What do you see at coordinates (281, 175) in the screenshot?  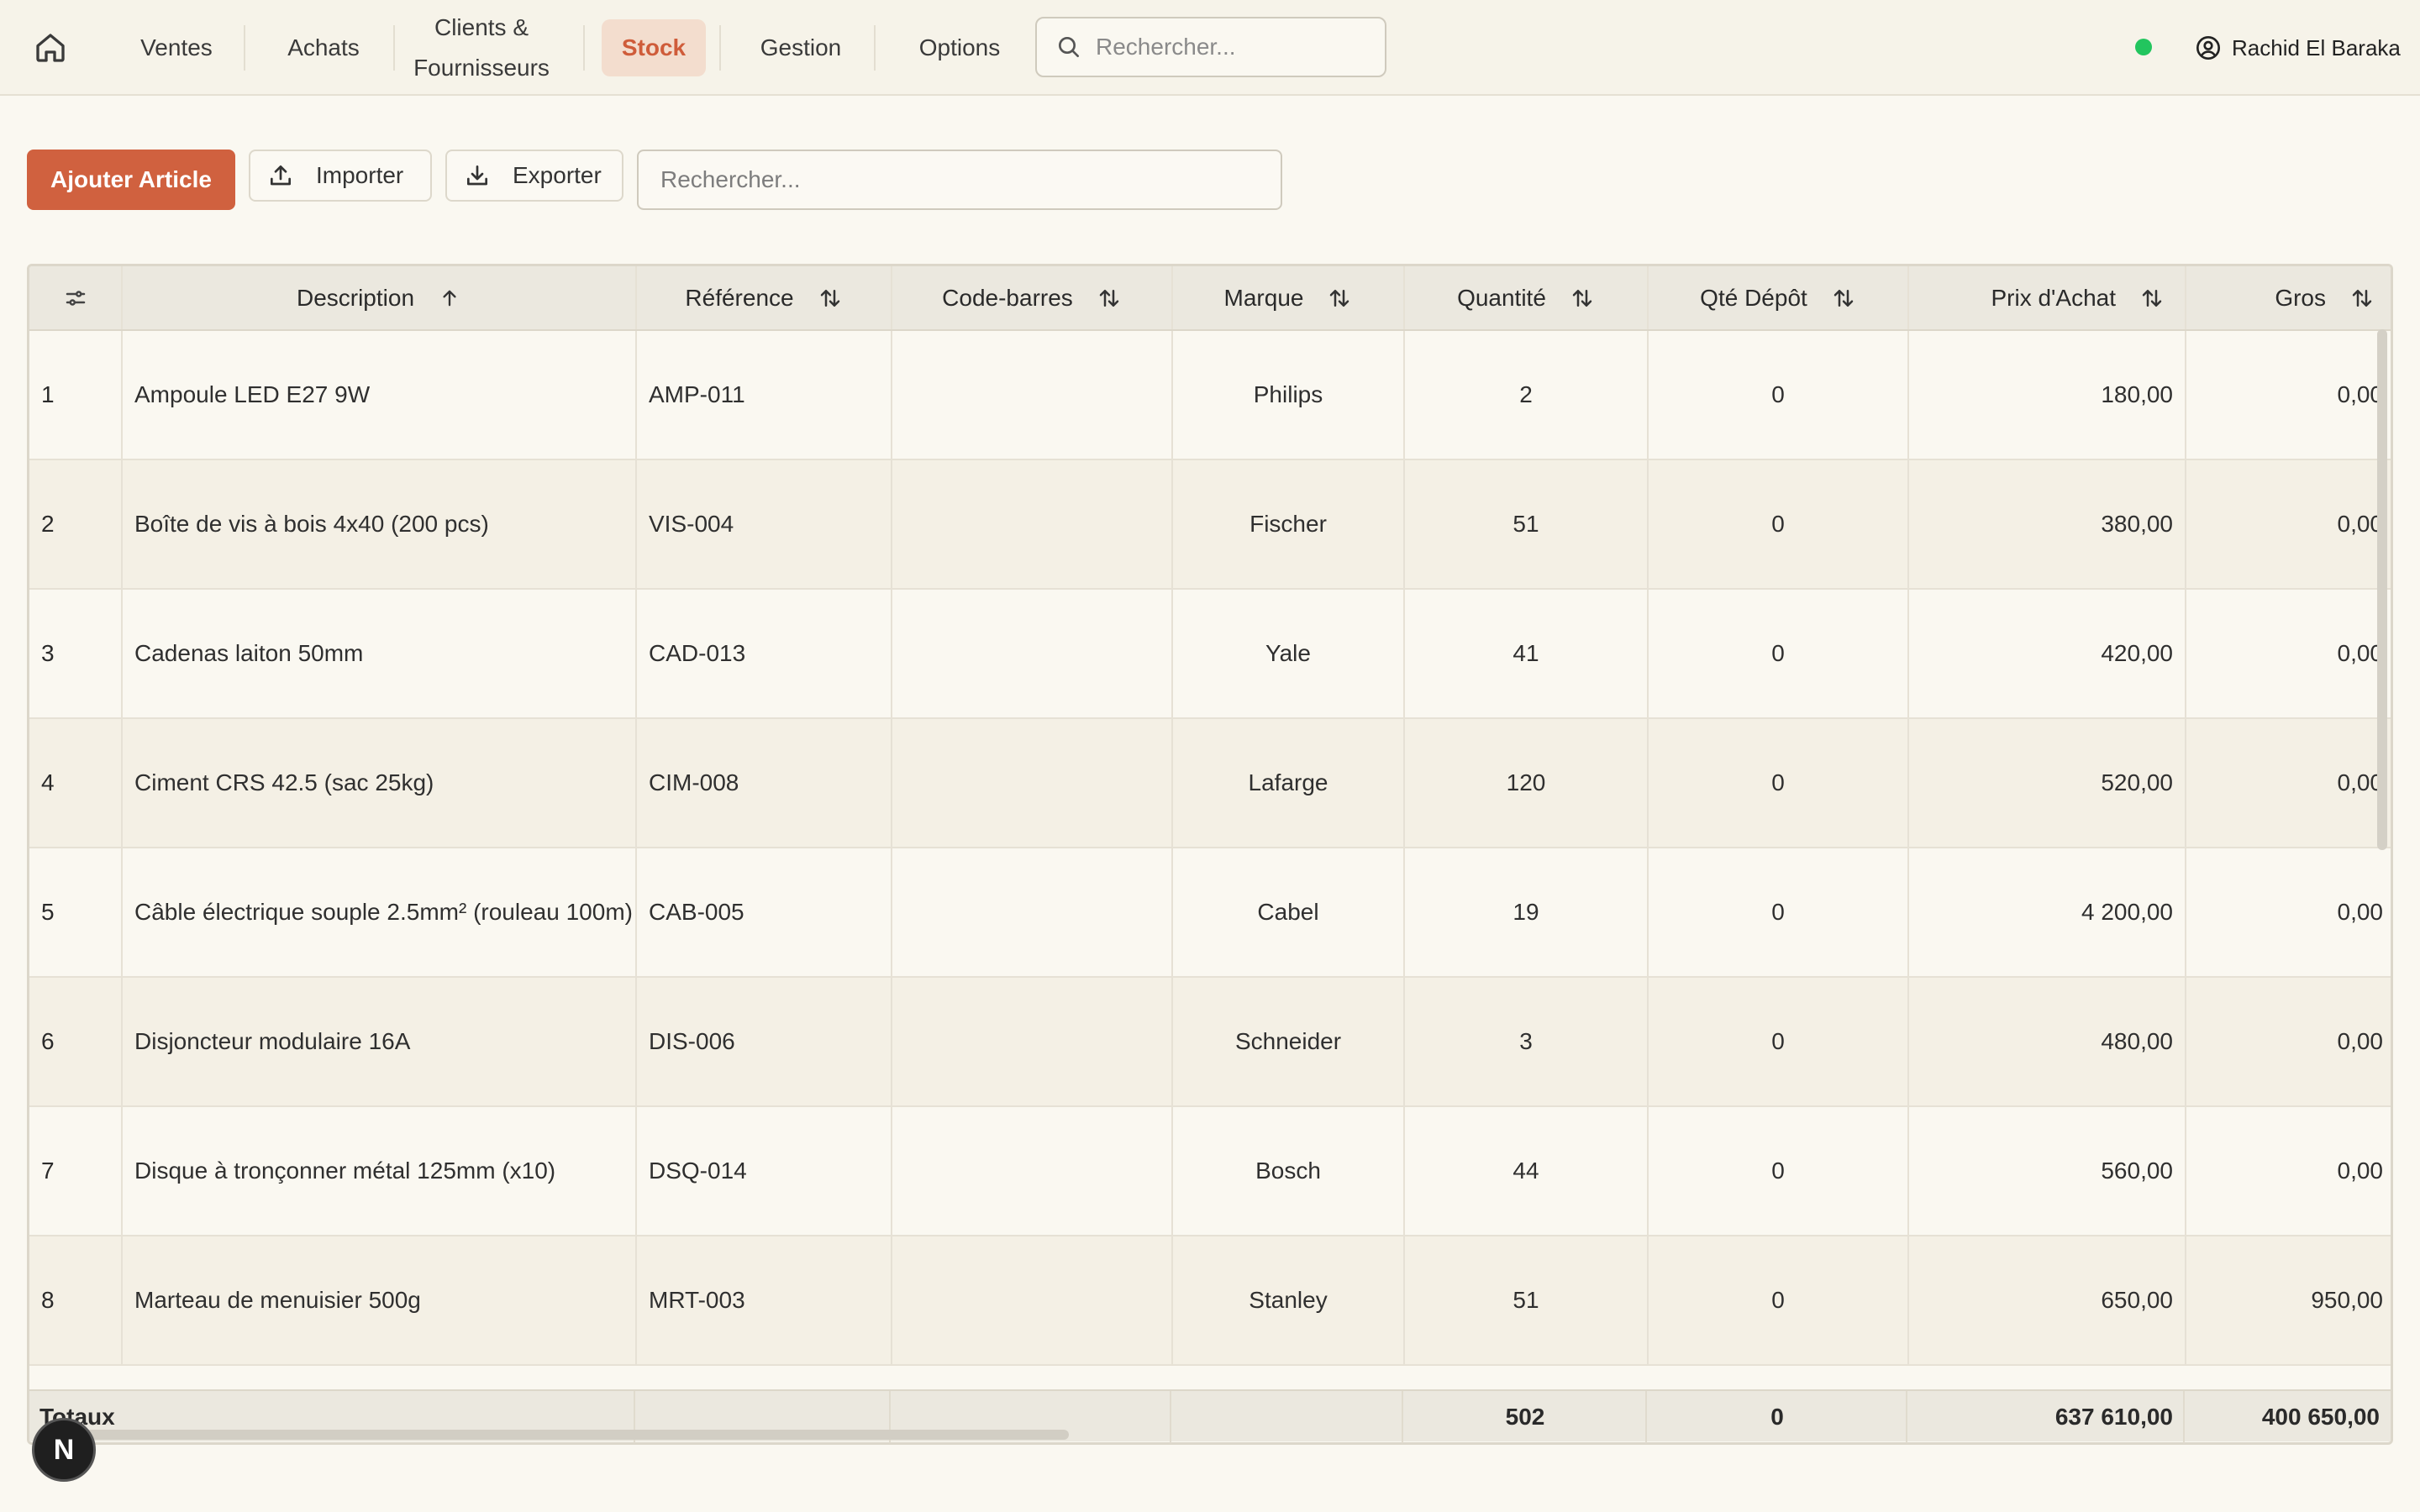 I see `upload-icon` at bounding box center [281, 175].